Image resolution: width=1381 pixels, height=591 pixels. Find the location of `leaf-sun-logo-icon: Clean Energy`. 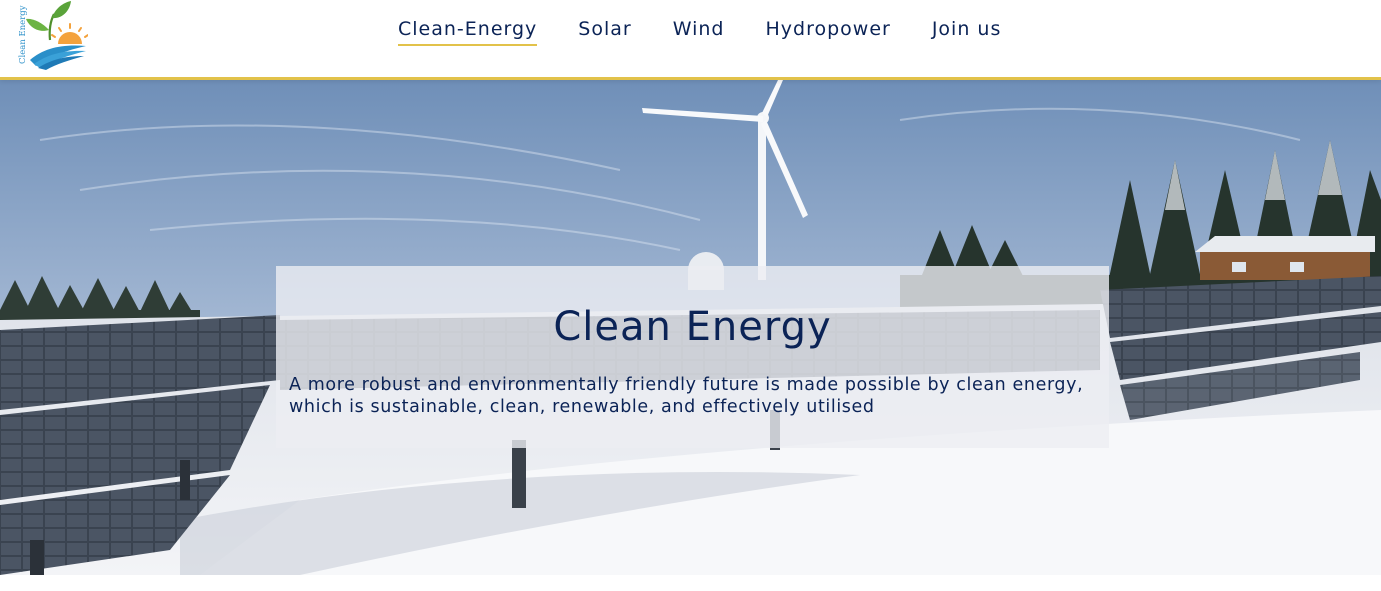

leaf-sun-logo-icon: Clean Energy is located at coordinates (53, 35).